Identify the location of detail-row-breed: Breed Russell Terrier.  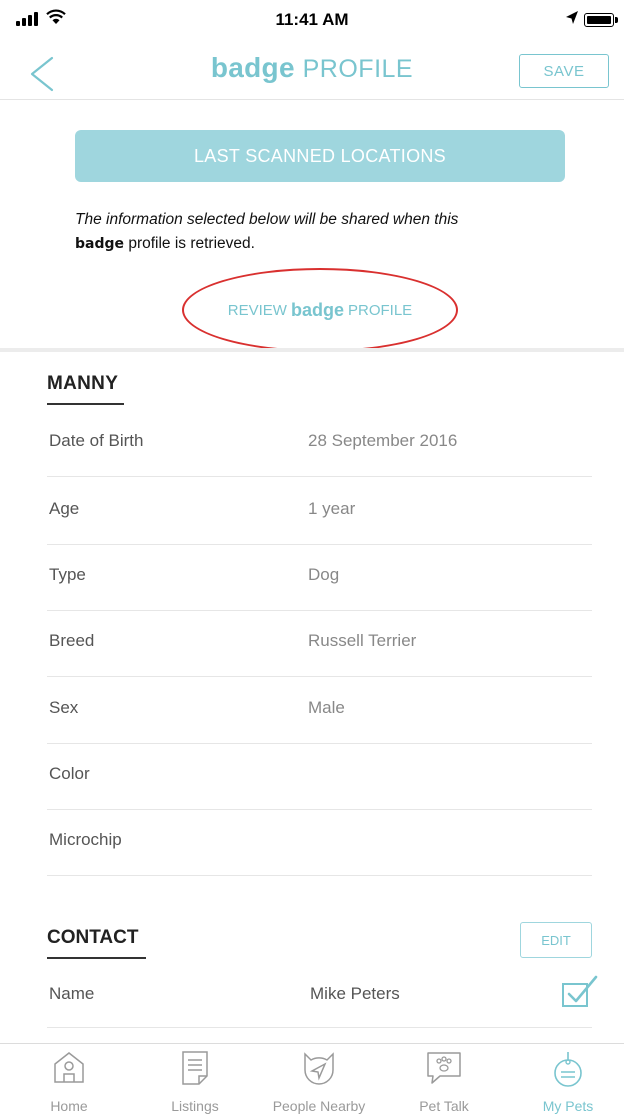
(319, 644).